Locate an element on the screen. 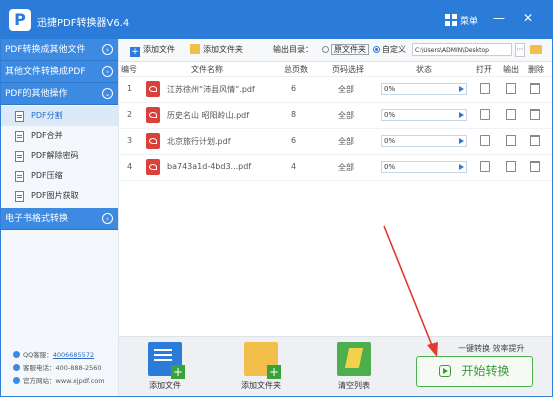 The height and width of the screenshot is (397, 553). custom-radio: 自定义 is located at coordinates (389, 49).